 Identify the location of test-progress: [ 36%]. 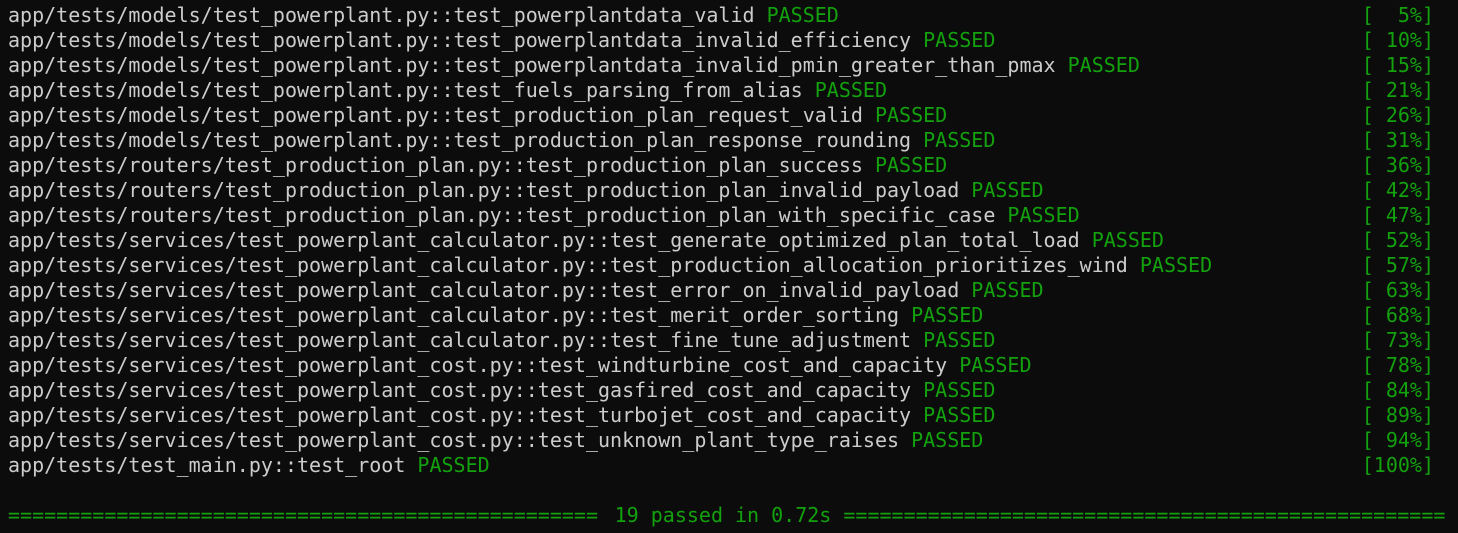
(1397, 164).